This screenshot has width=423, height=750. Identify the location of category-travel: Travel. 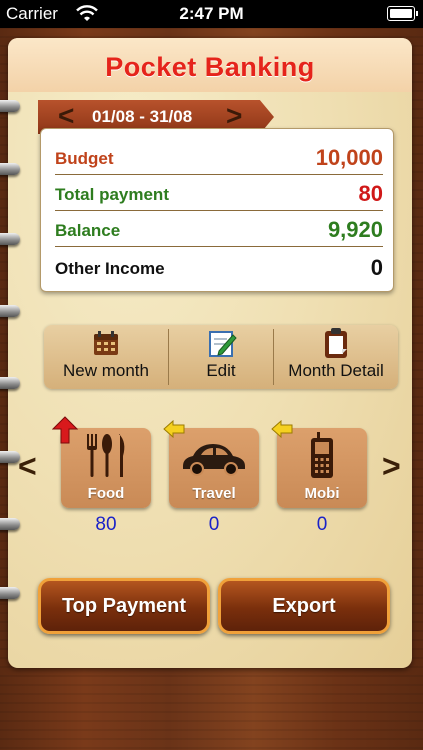
(214, 468).